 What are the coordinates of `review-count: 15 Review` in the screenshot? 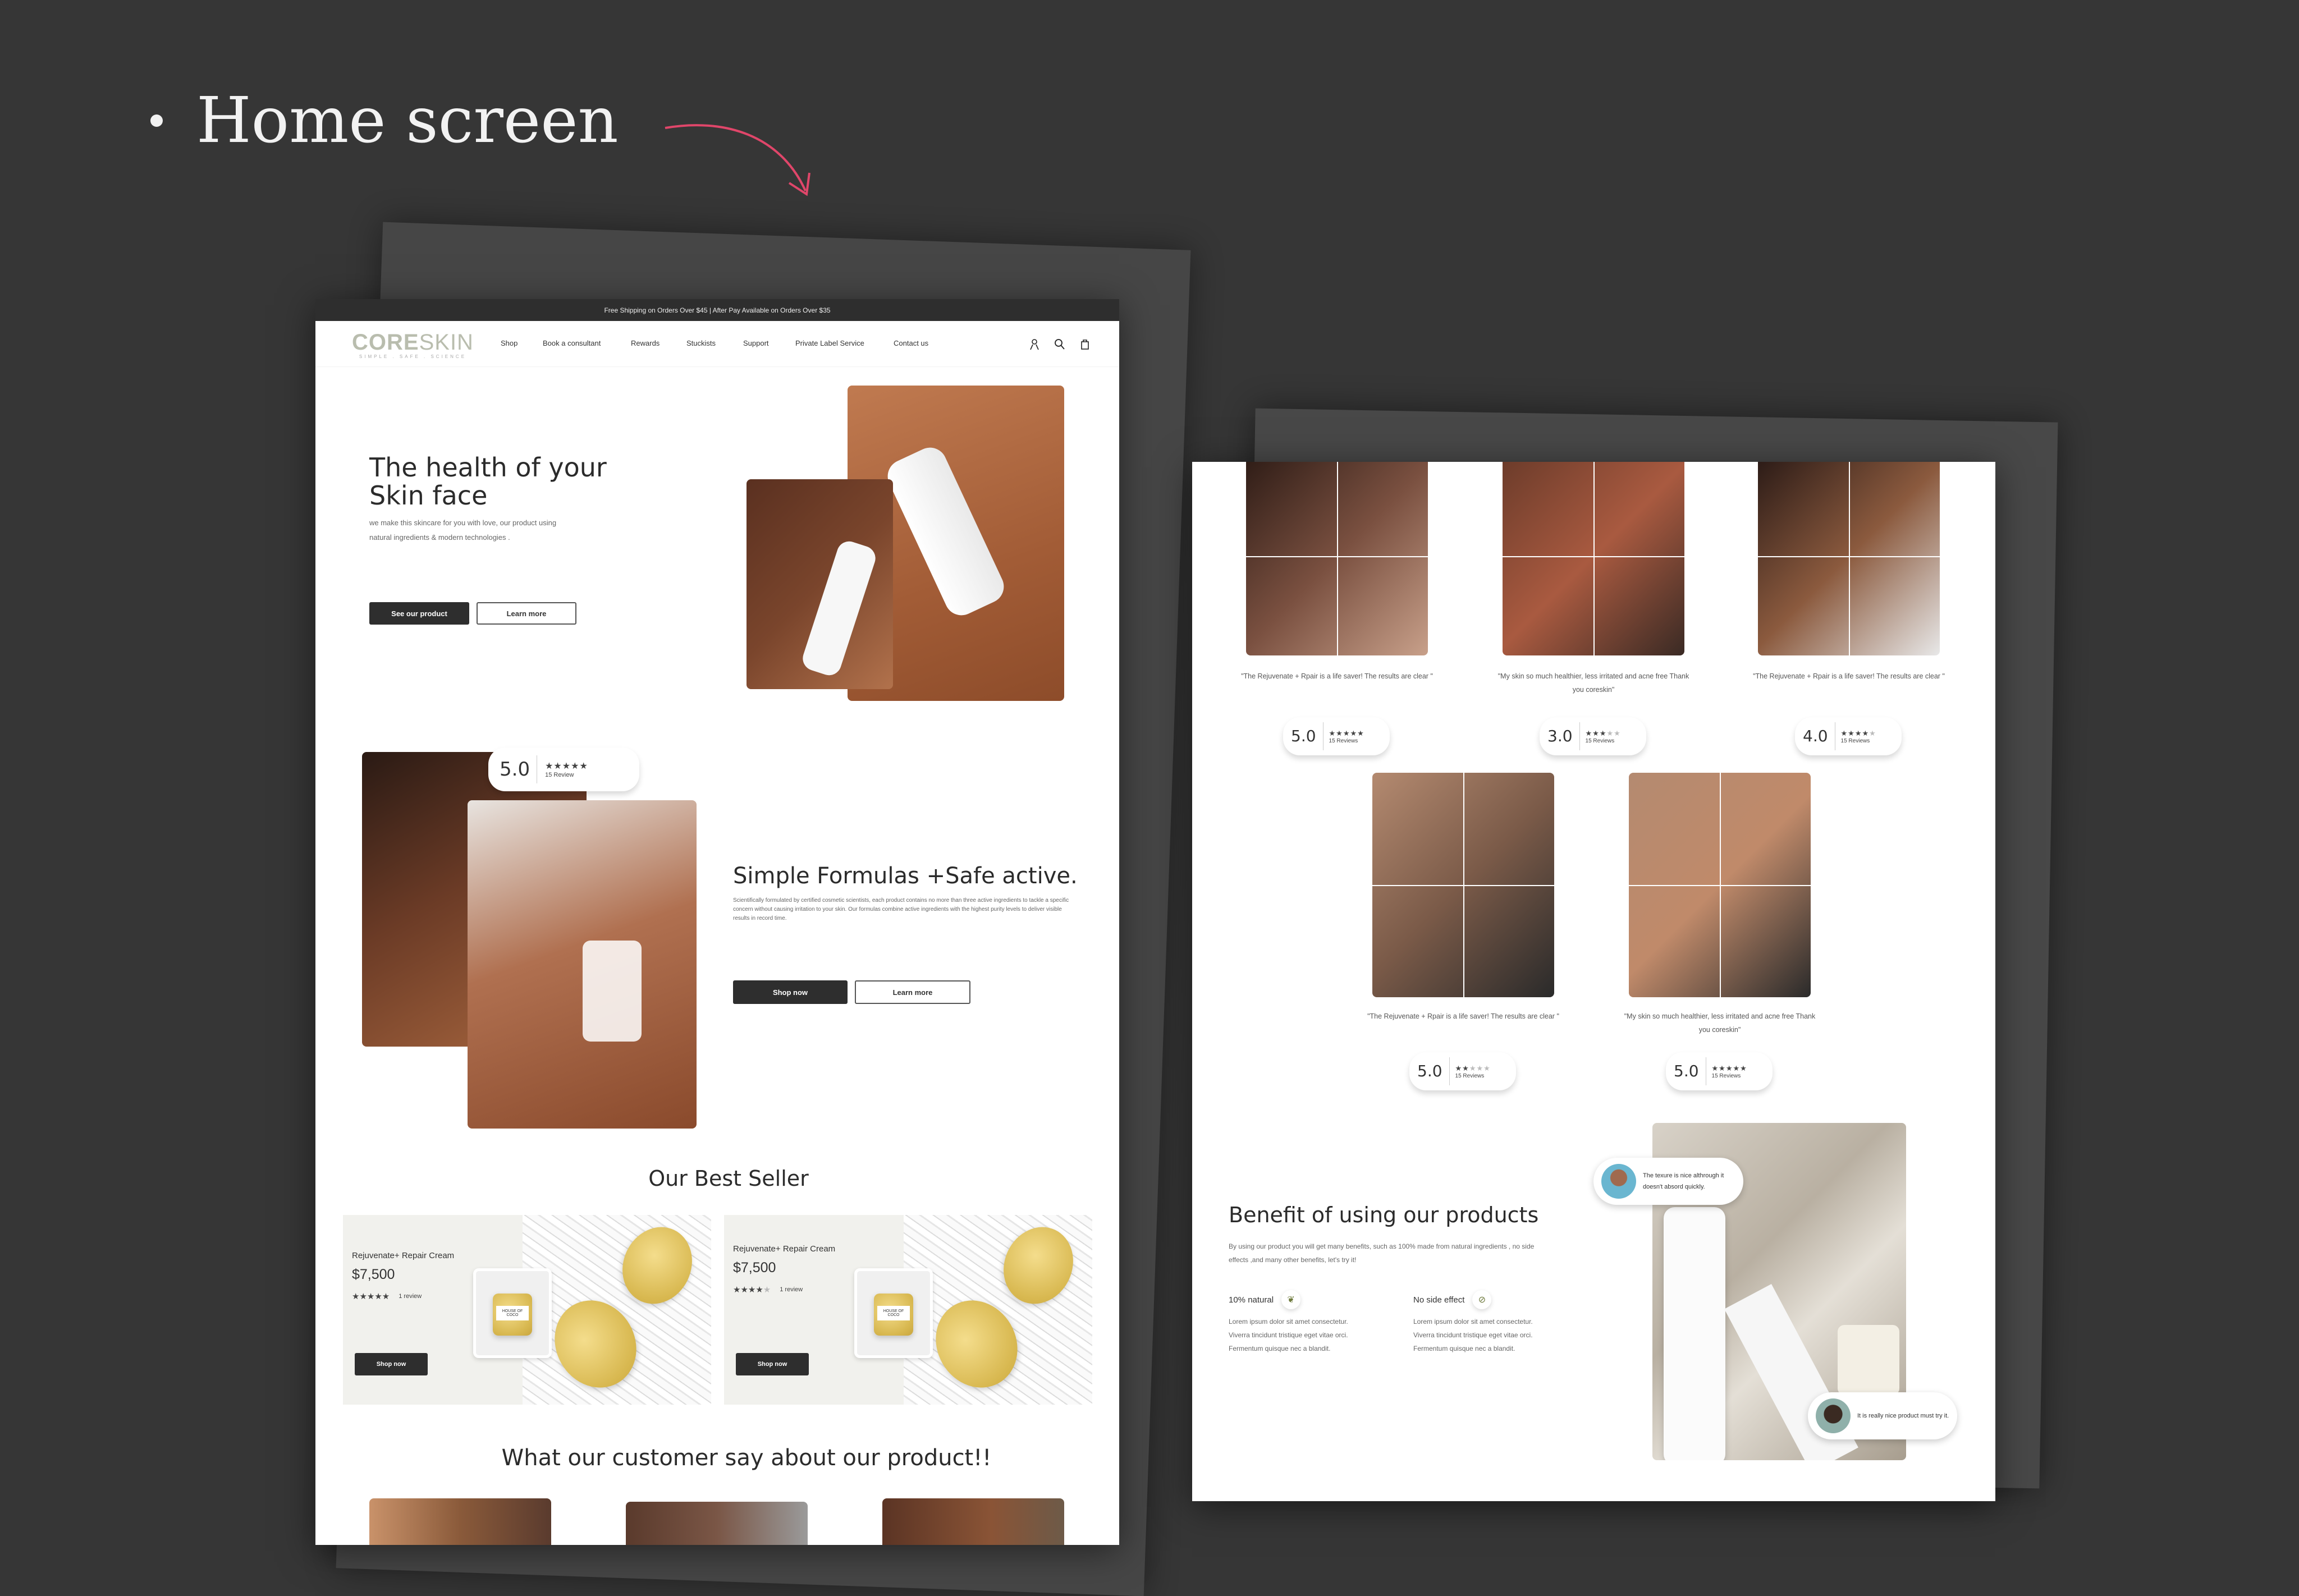 It's located at (559, 775).